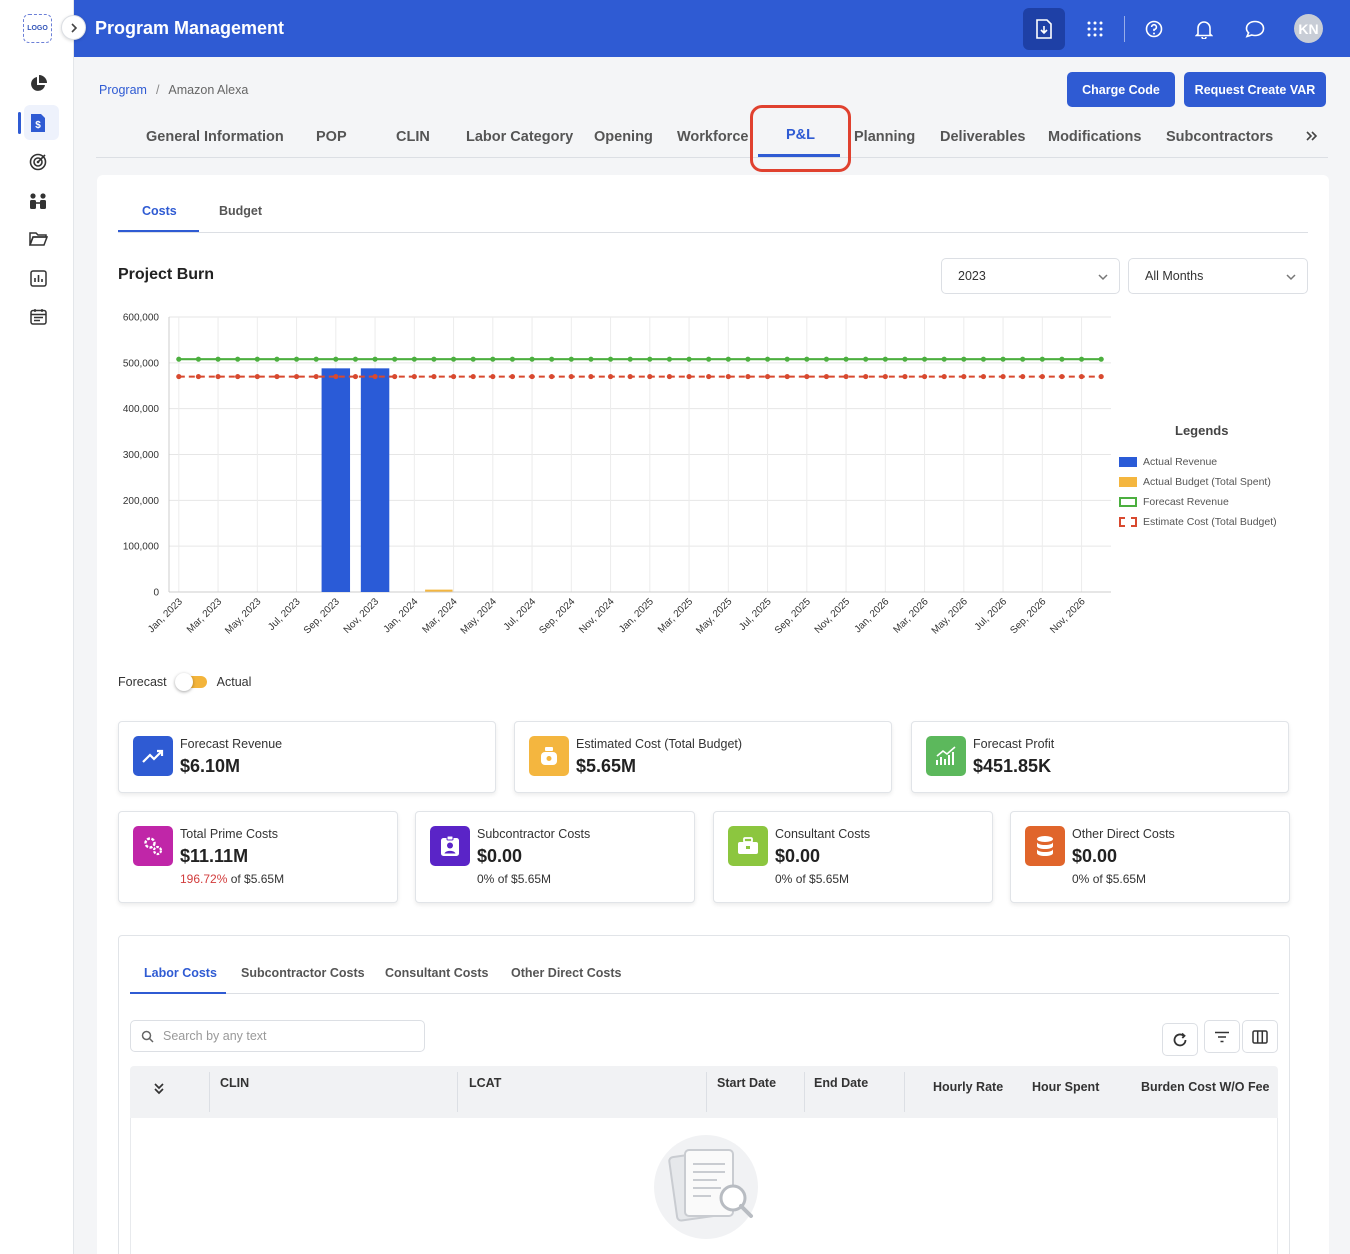 Image resolution: width=1350 pixels, height=1254 pixels. Describe the element at coordinates (38, 278) in the screenshot. I see `report-icon` at that location.